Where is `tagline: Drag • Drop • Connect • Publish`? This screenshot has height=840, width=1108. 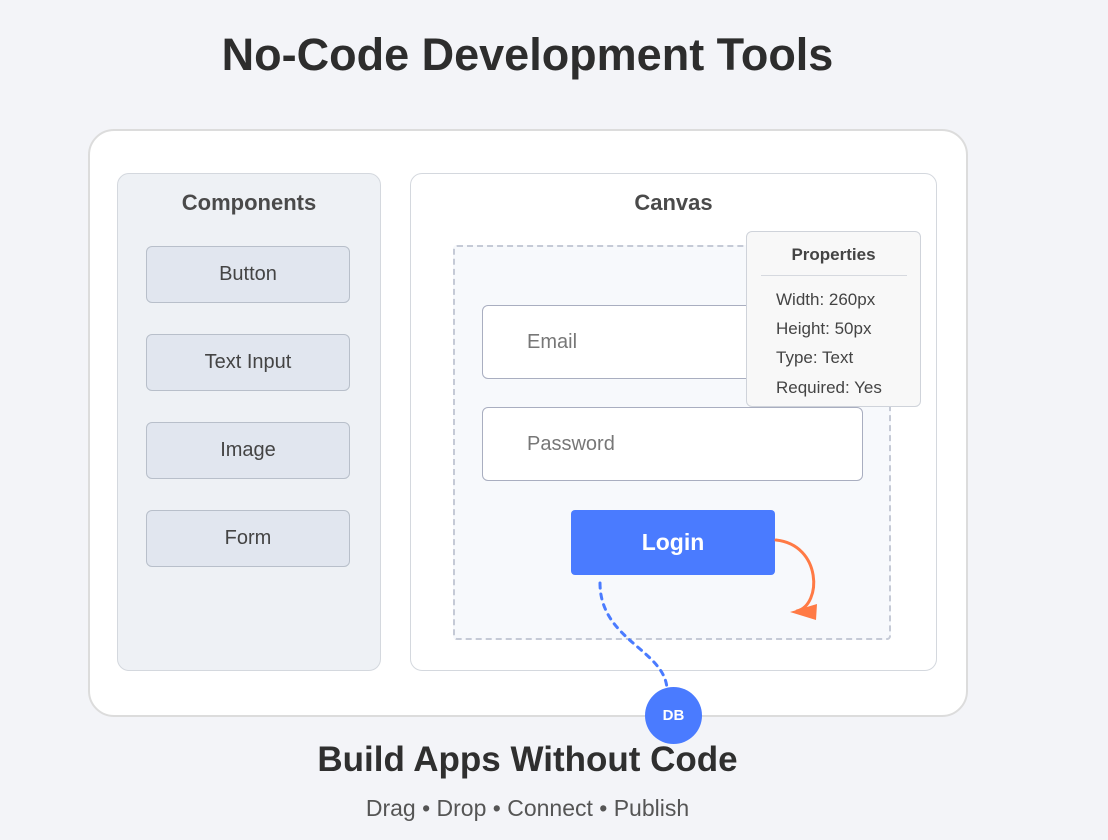
tagline: Drag • Drop • Connect • Publish is located at coordinates (527, 808).